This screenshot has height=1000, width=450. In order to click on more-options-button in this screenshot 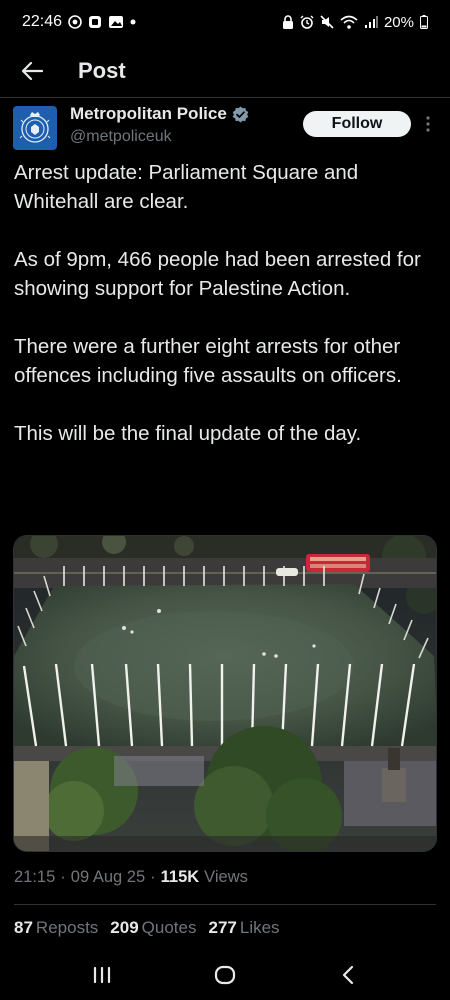, I will do `click(428, 124)`.